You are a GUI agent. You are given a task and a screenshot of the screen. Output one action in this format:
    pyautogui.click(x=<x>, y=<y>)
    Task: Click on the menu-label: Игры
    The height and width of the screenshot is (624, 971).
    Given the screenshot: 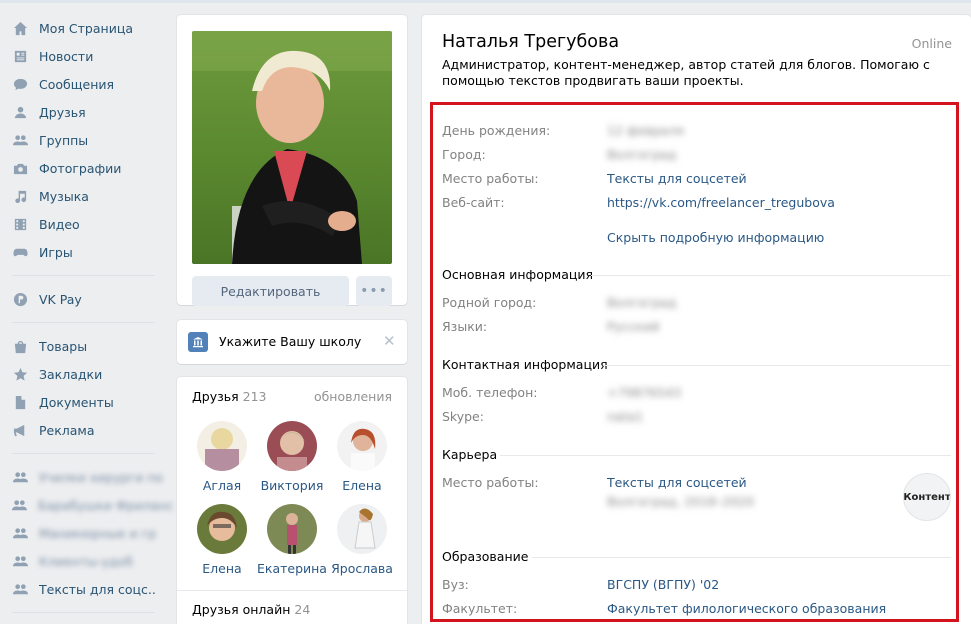 What is the action you would take?
    pyautogui.click(x=56, y=252)
    